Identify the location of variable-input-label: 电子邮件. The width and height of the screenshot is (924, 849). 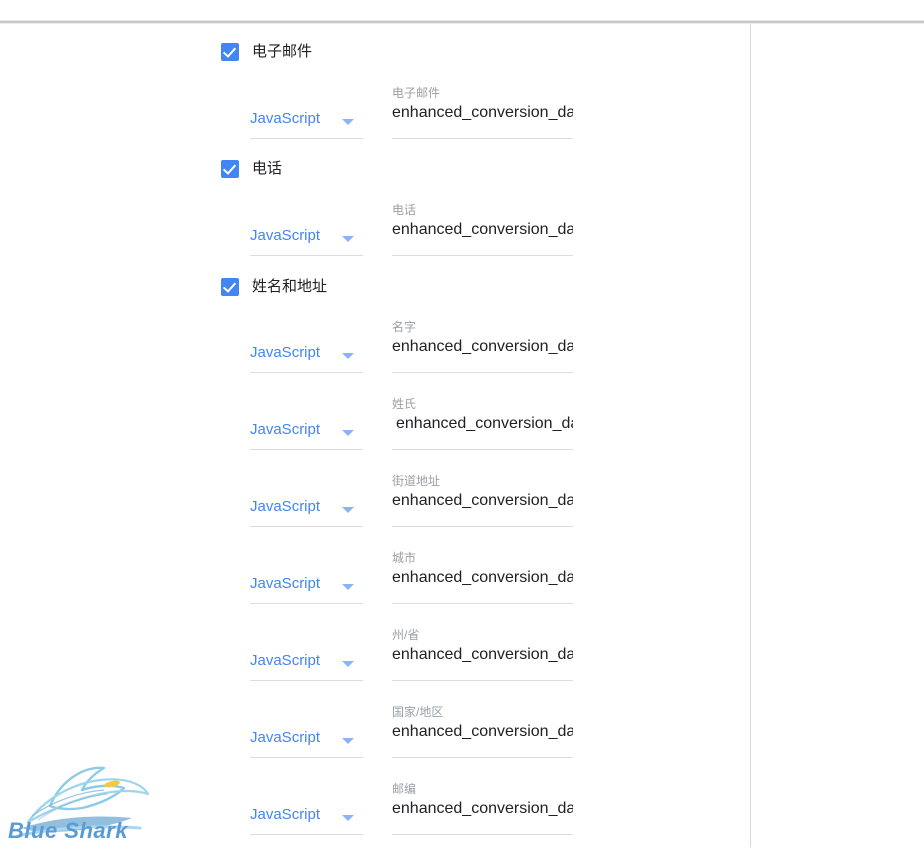
(416, 93).